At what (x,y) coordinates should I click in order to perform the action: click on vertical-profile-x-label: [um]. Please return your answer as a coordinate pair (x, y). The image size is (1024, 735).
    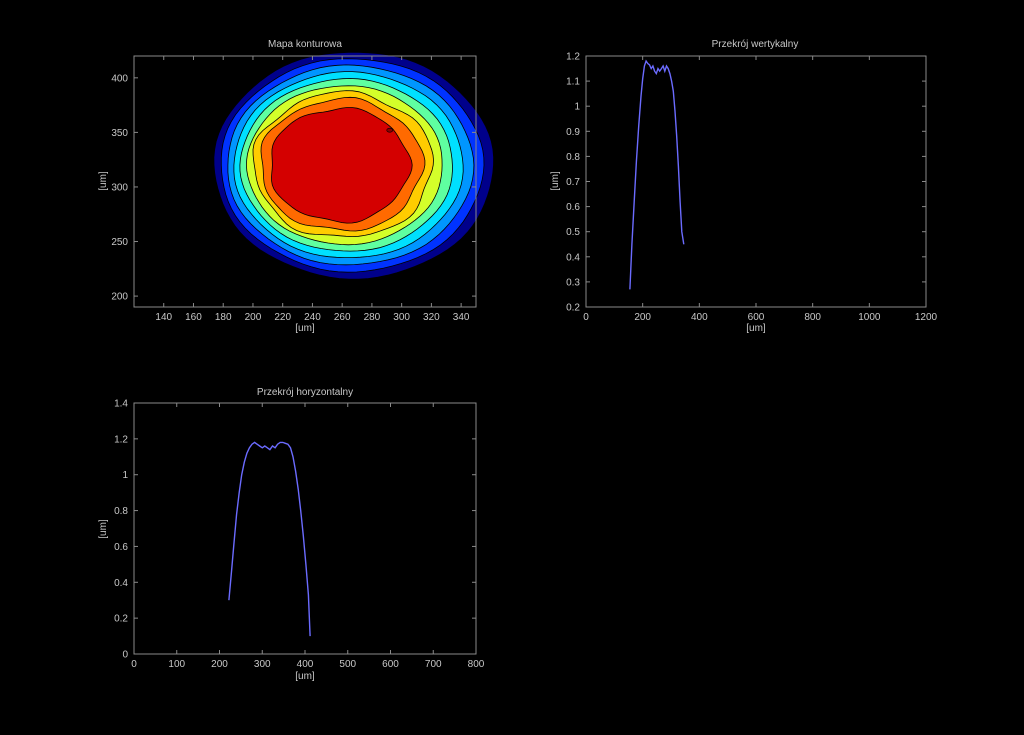
    Looking at the image, I should click on (756, 328).